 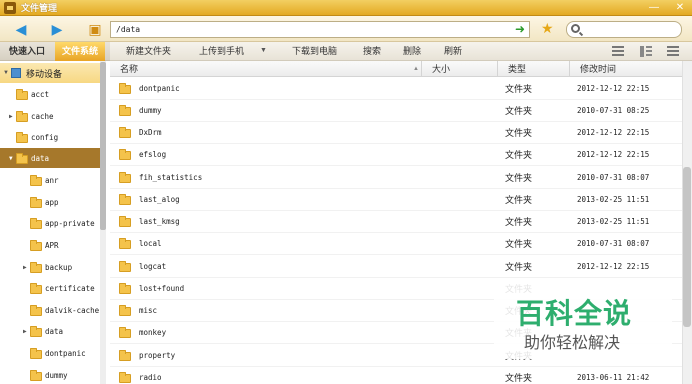 I want to click on file-row: fih_statistics 文件夹 2010-07-31 08:07, so click(x=396, y=178).